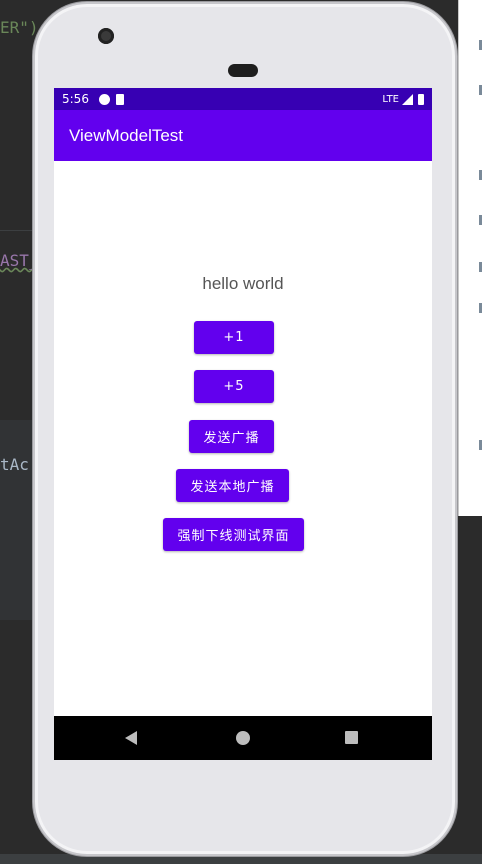 The image size is (482, 864). I want to click on recents-icon, so click(351, 737).